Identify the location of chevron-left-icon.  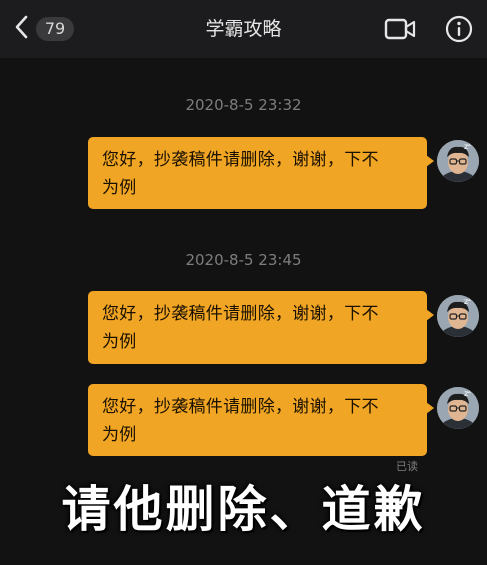
(21, 29).